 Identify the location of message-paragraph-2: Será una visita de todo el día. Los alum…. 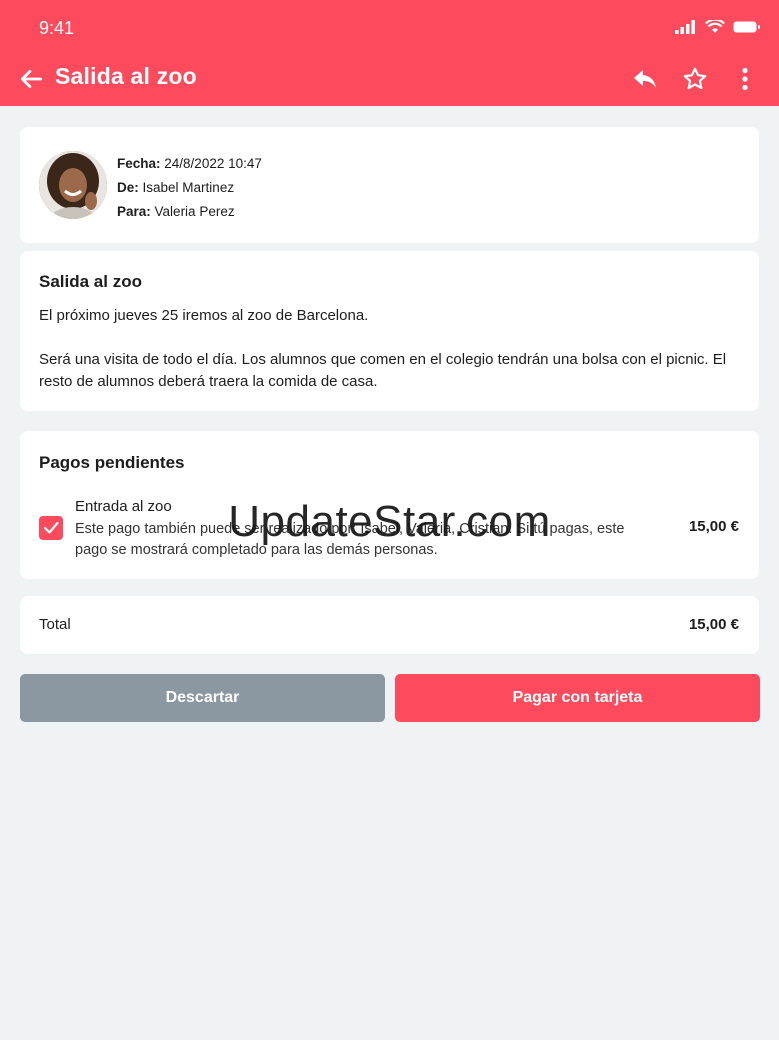
(383, 370).